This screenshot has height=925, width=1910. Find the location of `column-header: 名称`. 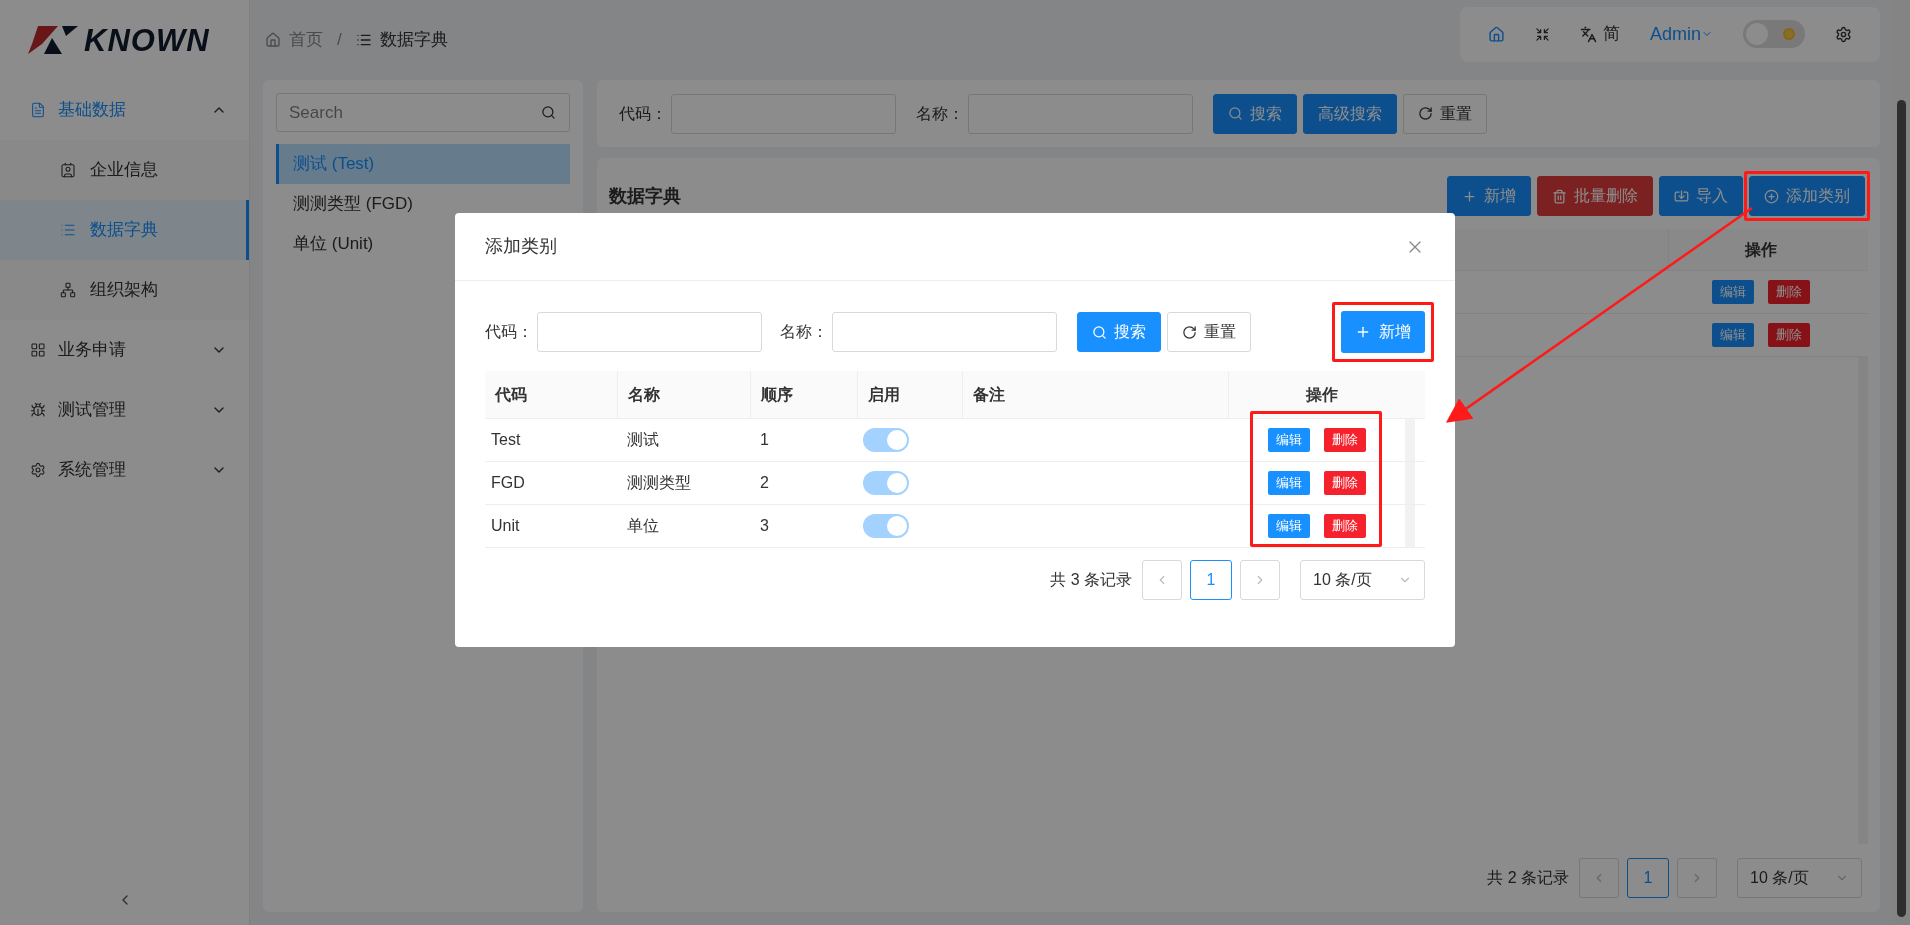

column-header: 名称 is located at coordinates (683, 394).